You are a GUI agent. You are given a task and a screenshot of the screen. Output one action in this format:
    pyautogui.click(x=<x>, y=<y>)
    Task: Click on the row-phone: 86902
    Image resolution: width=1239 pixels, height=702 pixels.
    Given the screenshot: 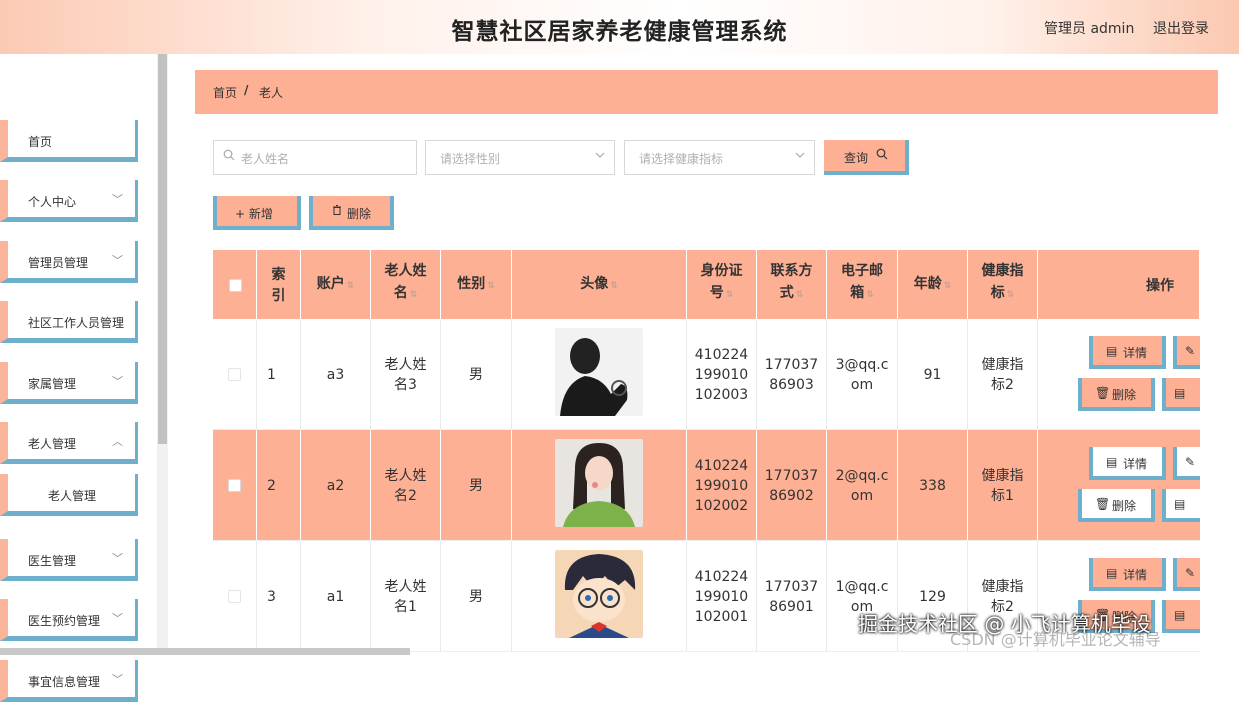 What is the action you would take?
    pyautogui.click(x=791, y=496)
    